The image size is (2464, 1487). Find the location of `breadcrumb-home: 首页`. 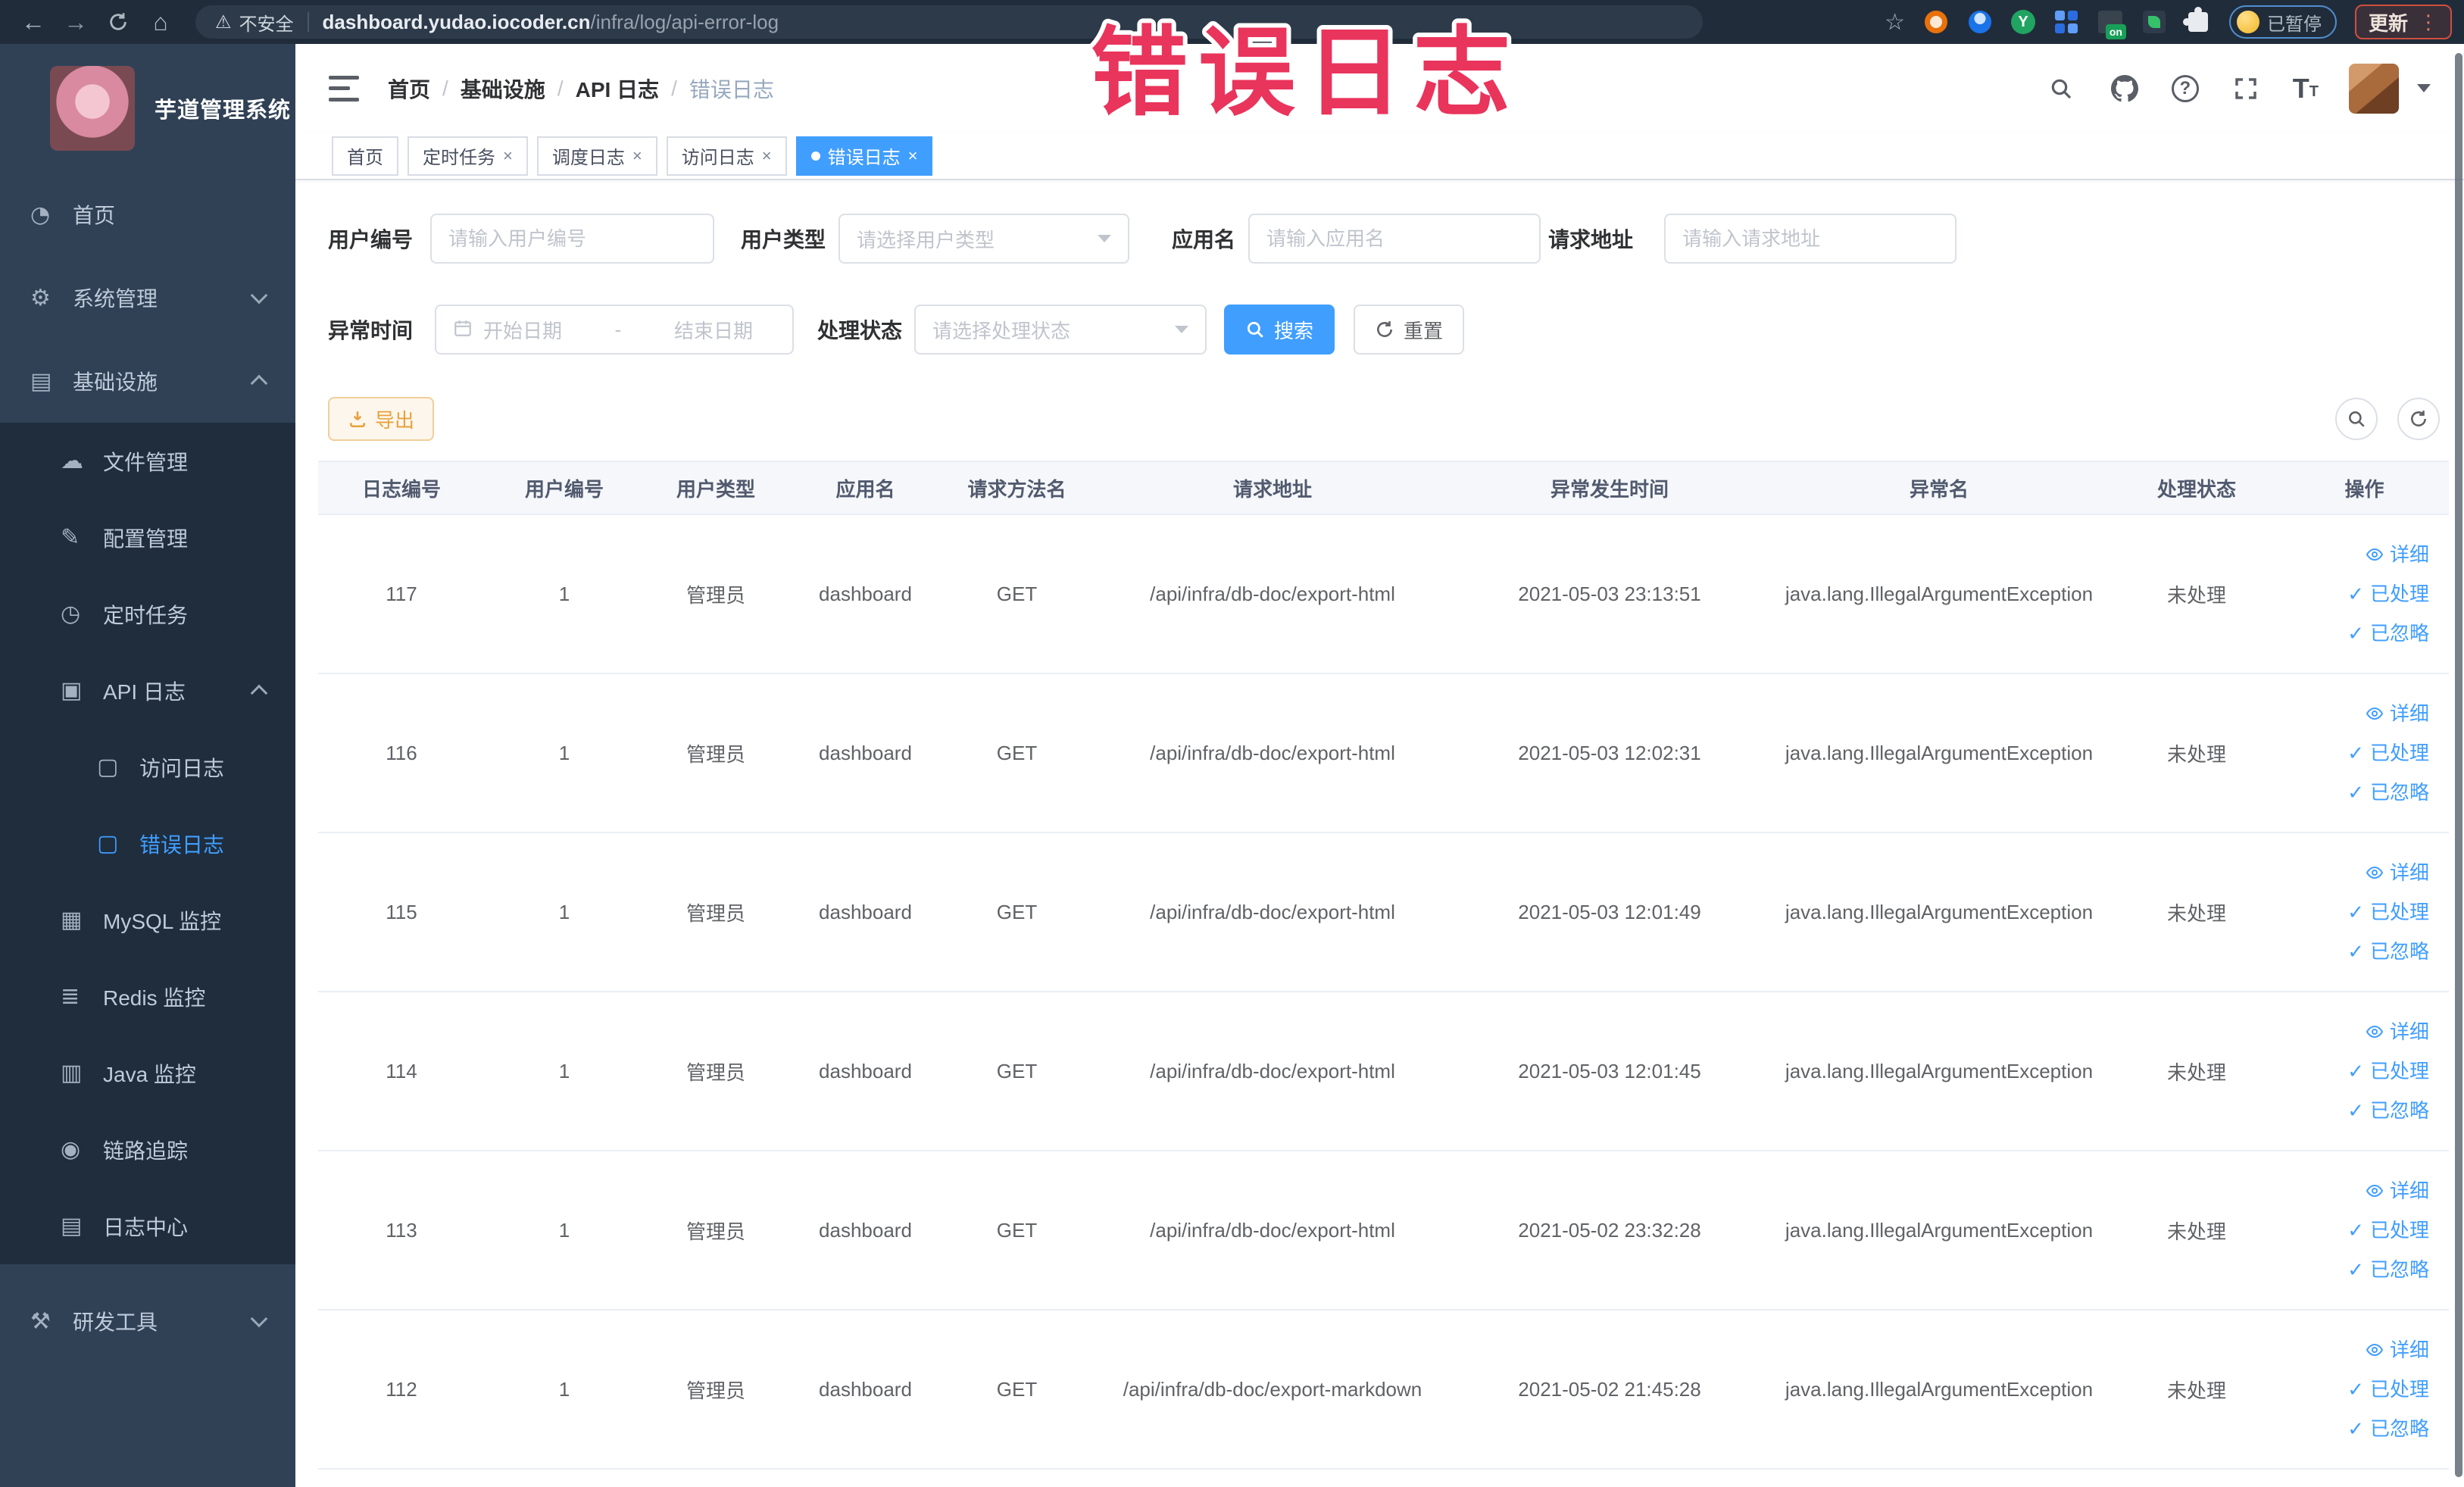

breadcrumb-home: 首页 is located at coordinates (409, 88).